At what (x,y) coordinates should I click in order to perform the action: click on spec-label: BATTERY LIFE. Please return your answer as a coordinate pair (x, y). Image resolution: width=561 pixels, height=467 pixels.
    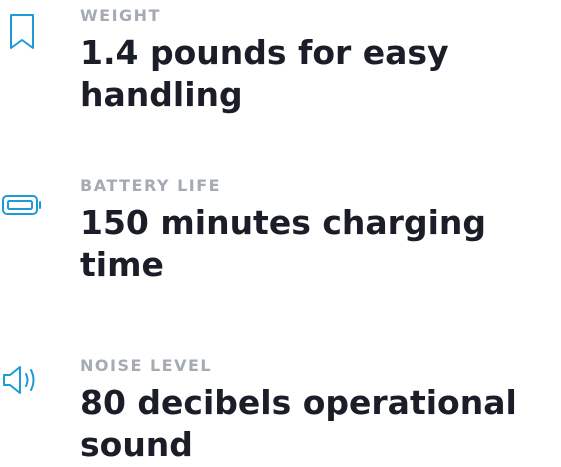
    Looking at the image, I should click on (151, 185).